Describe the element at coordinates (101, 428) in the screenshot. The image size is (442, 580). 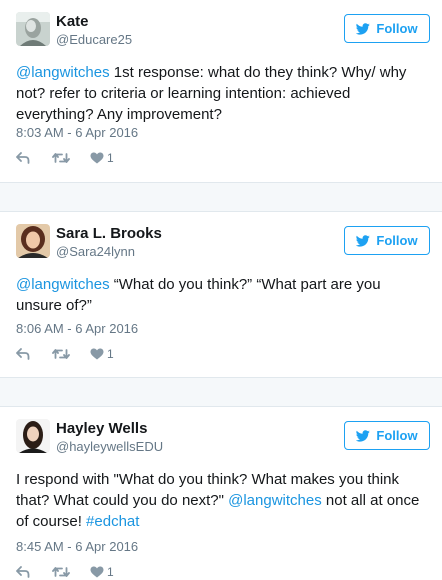
I see `author-name: Hayley Wells` at that location.